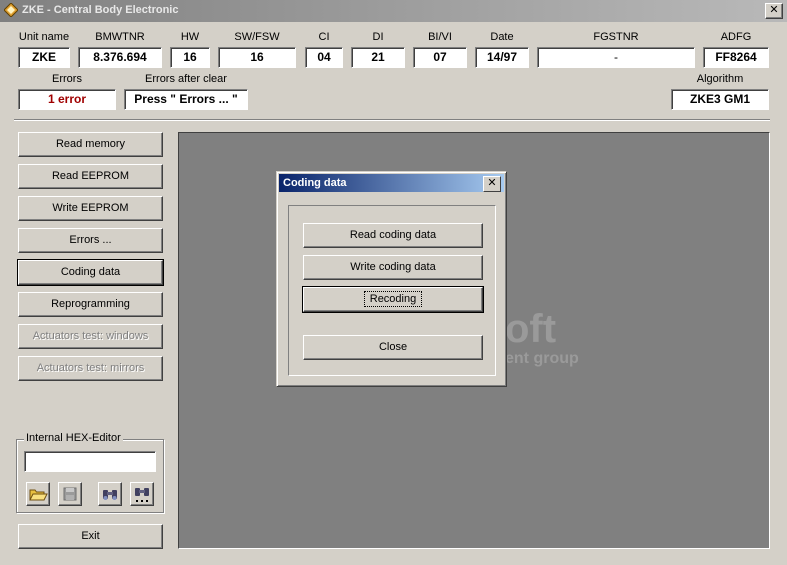 This screenshot has height=565, width=787. I want to click on errors-field: 1 error, so click(67, 99).